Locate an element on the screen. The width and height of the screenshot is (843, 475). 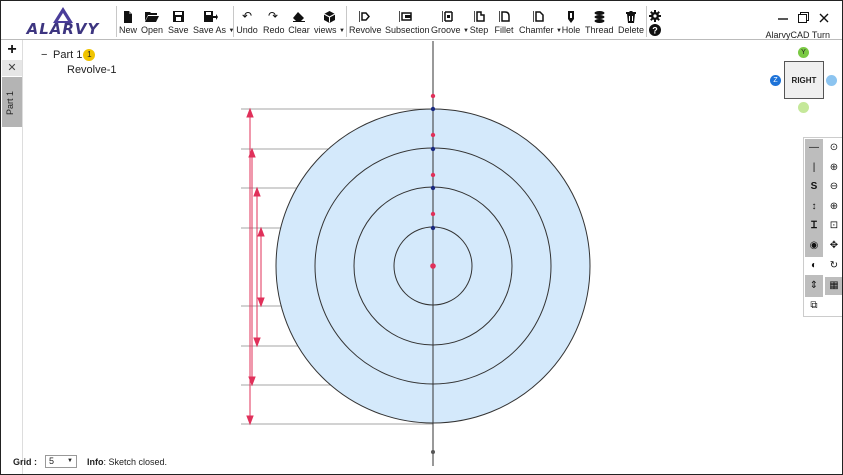
view-tool-panel: — | S ↕ Ɪ ◉ ◐ ⇕ ⧉ ⊙ ⊕ ⊖ ⊕ ⊡ ✥ ↻ ▦ is located at coordinates (822, 227).